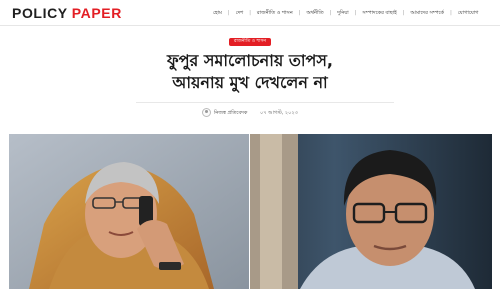 The image size is (500, 289). I want to click on logo-text-paper: PAPER, so click(96, 13).